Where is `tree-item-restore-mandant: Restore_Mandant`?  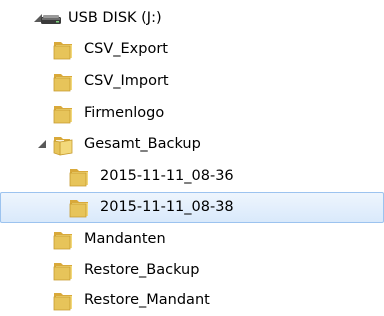 tree-item-restore-mandant: Restore_Mandant is located at coordinates (192, 300).